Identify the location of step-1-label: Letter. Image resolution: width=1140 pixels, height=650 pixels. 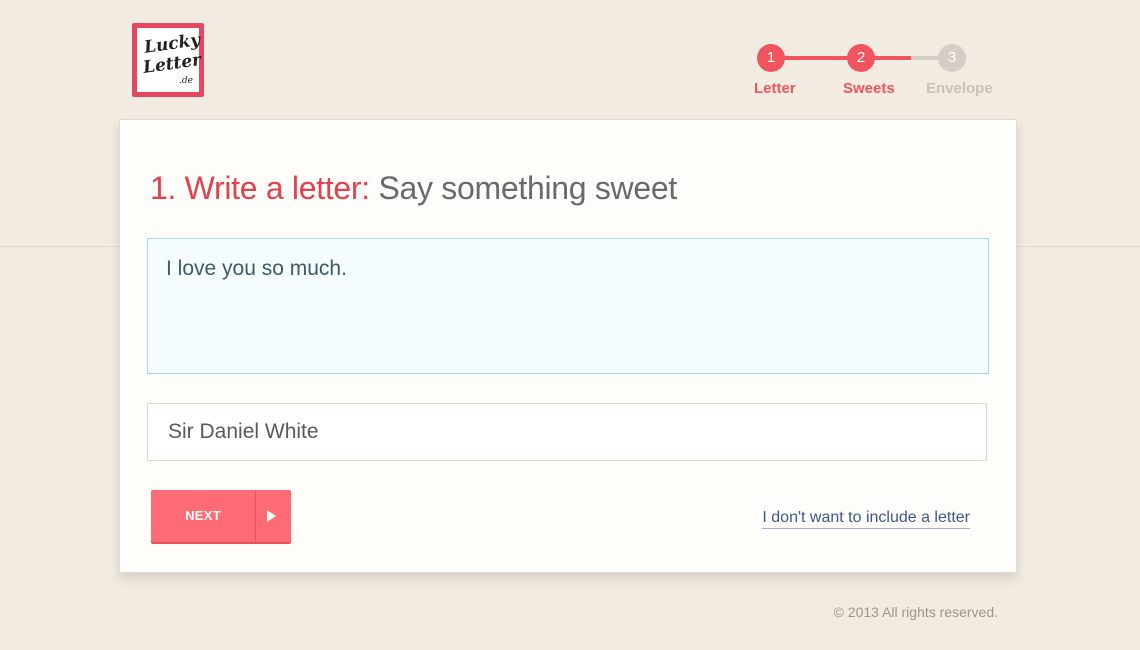
(775, 88).